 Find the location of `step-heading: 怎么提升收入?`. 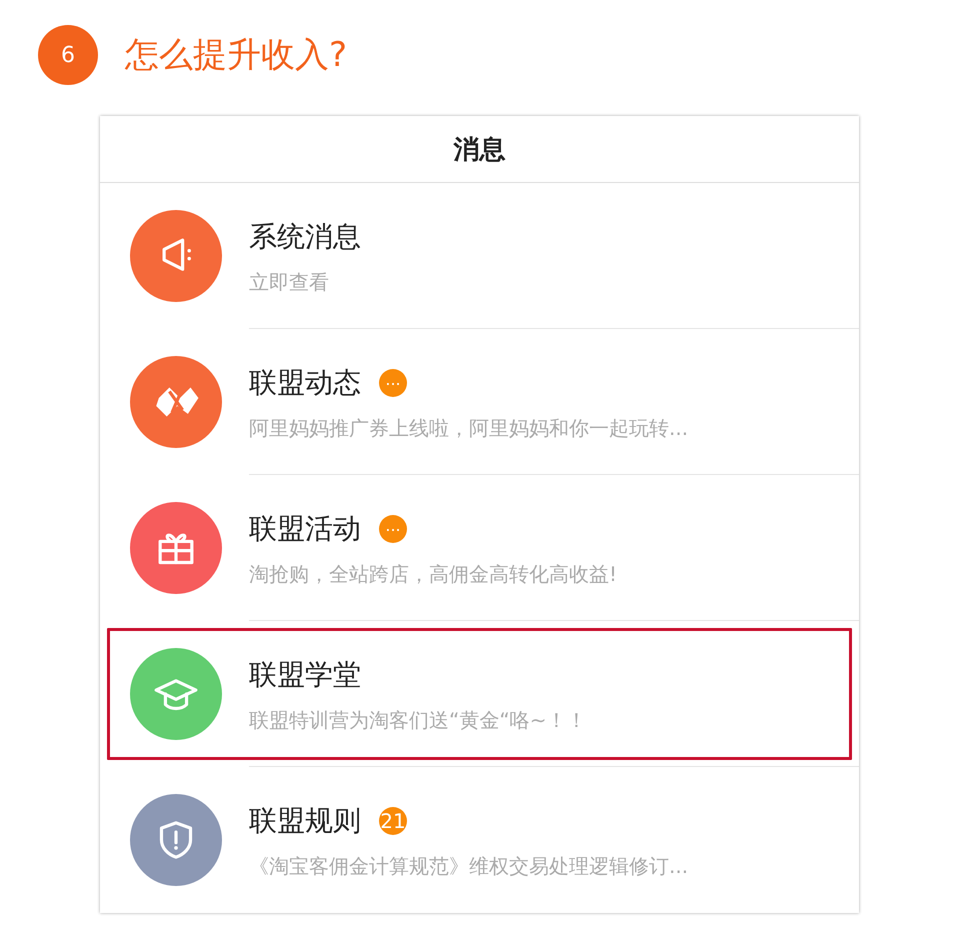

step-heading: 怎么提升收入? is located at coordinates (236, 55).